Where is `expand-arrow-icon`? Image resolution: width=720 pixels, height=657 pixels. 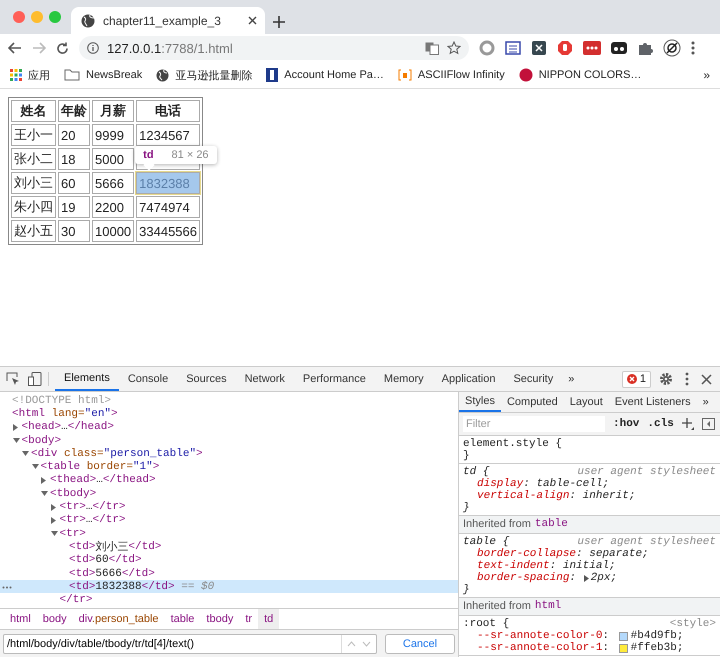
expand-arrow-icon is located at coordinates (586, 578).